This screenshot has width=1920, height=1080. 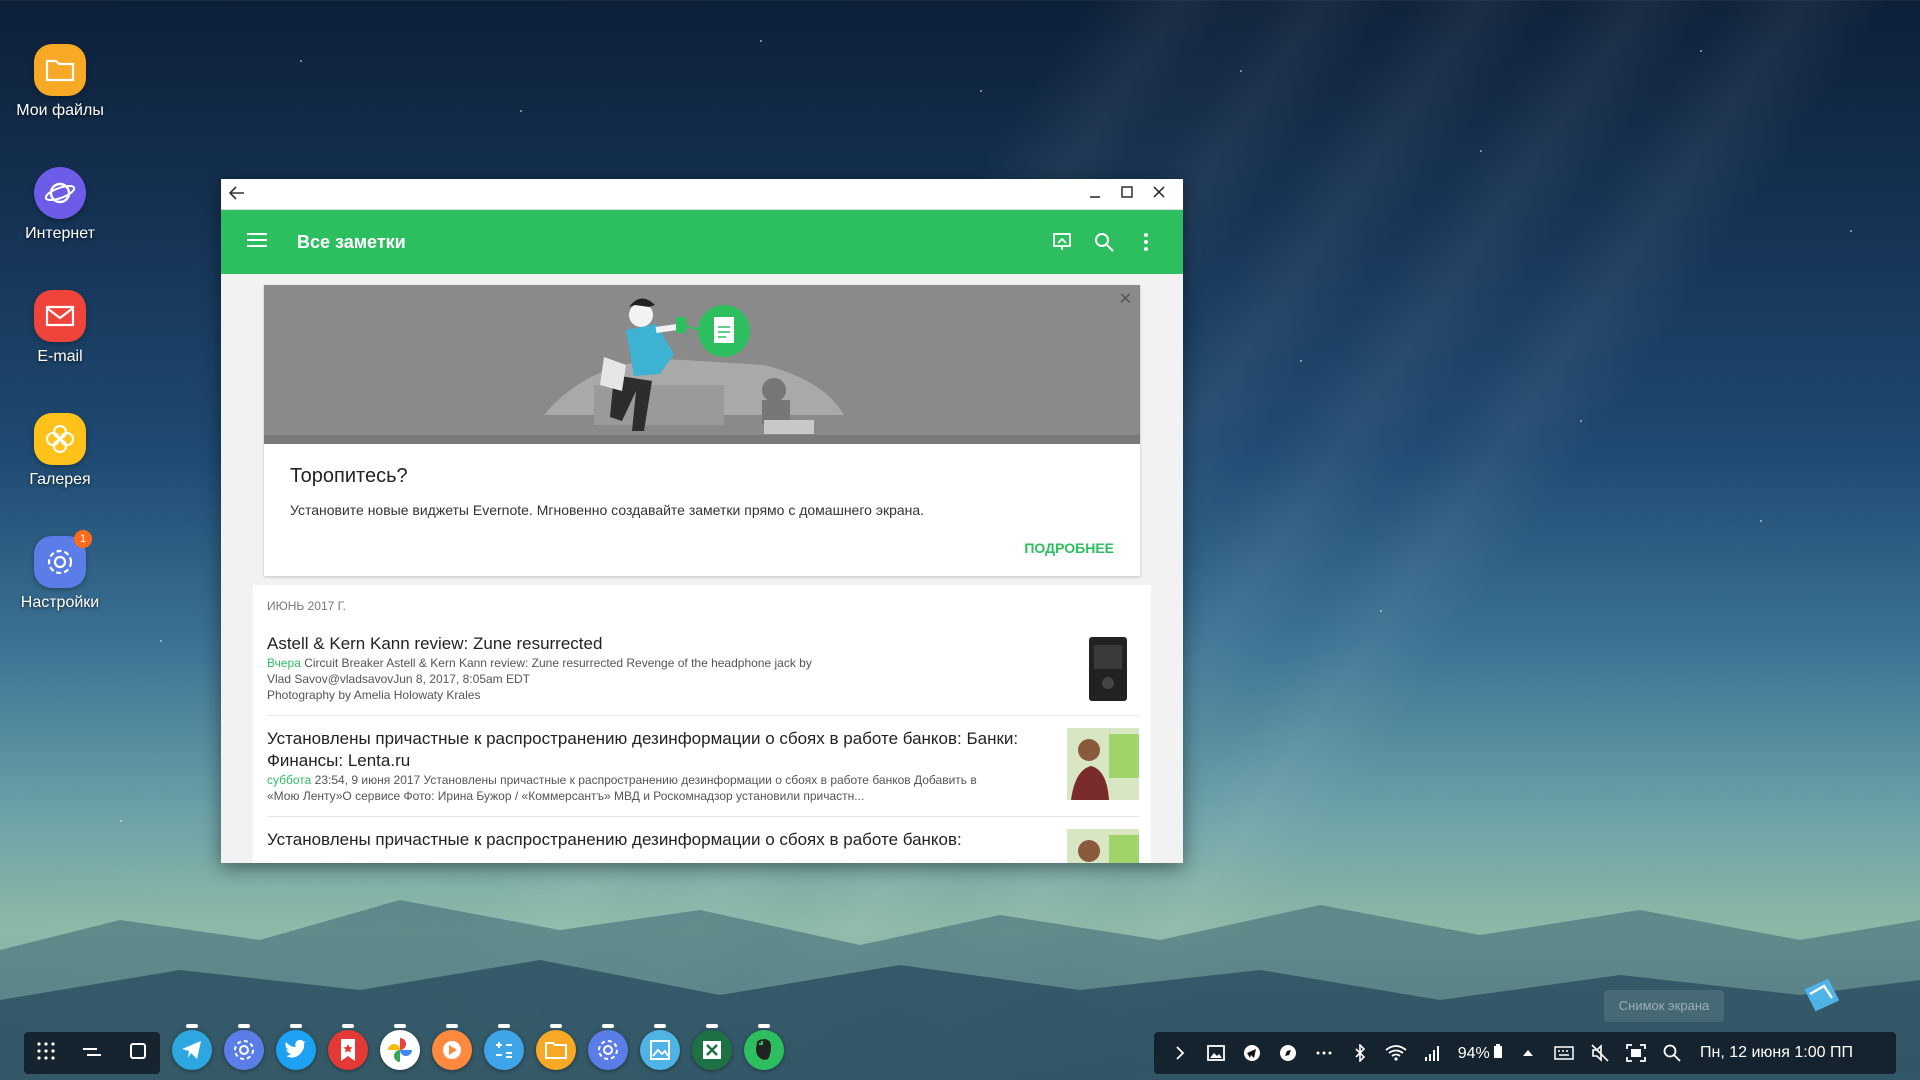 What do you see at coordinates (63, 559) in the screenshot?
I see `gear-icon: 1` at bounding box center [63, 559].